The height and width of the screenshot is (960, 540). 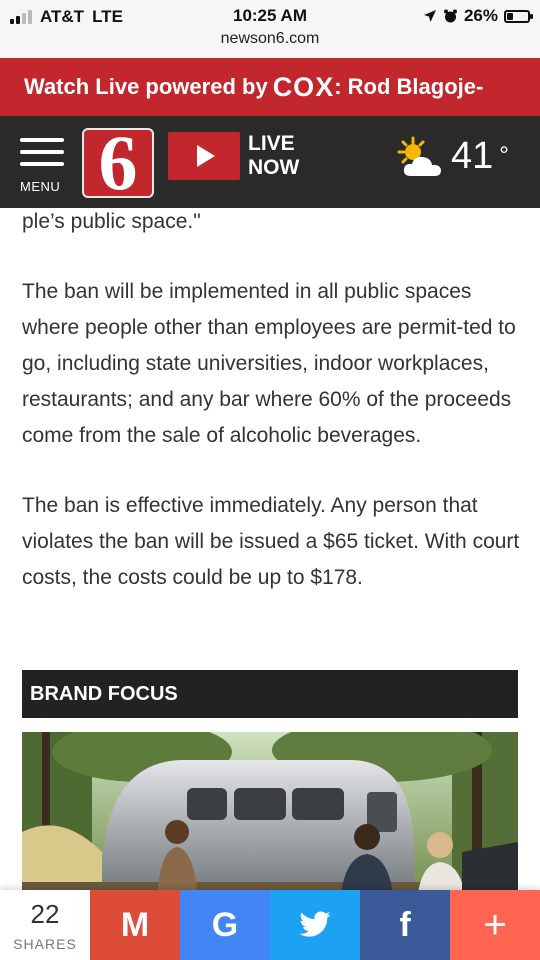 What do you see at coordinates (42, 152) in the screenshot?
I see `hamburger-icon` at bounding box center [42, 152].